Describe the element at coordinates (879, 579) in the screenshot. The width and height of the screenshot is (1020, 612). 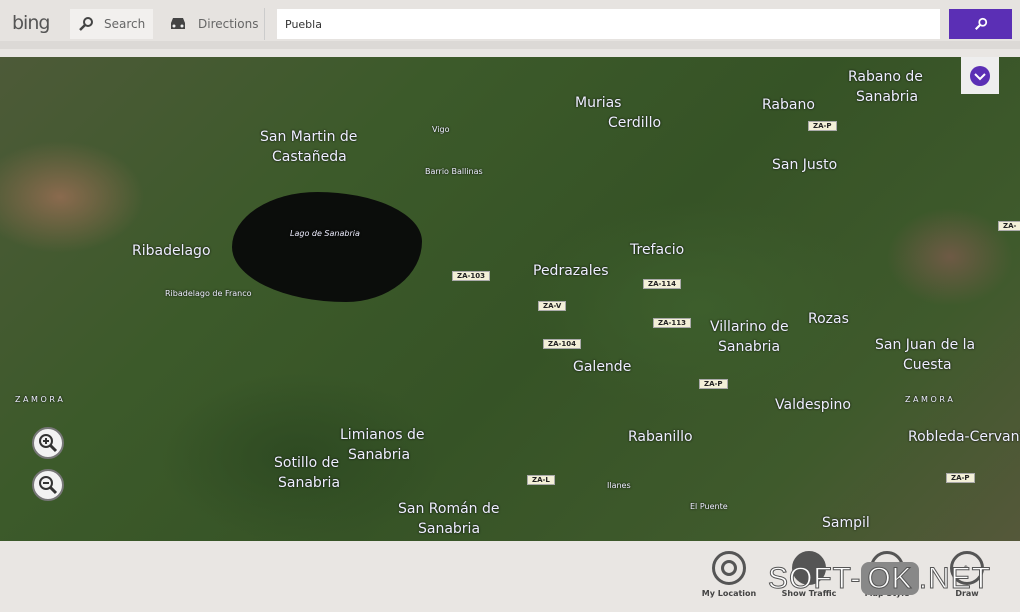
I see `watermark: SOFT- OK .NET` at that location.